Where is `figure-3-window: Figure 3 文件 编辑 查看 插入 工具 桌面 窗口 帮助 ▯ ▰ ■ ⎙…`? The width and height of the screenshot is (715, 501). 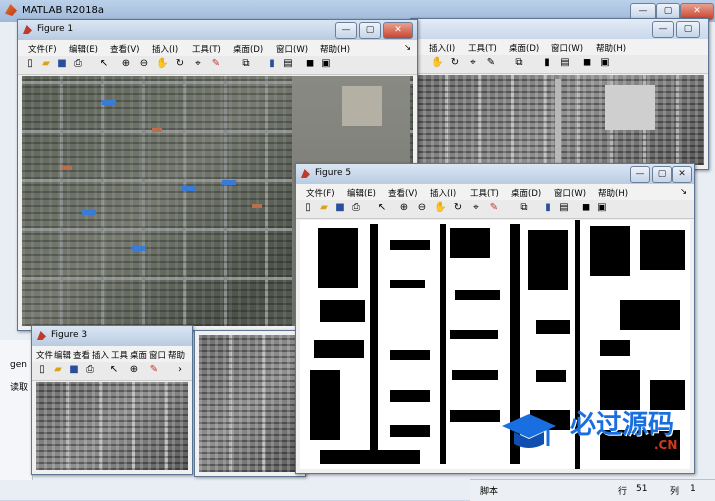 figure-3-window: Figure 3 文件 编辑 查看 插入 工具 桌面 窗口 帮助 ▯ ▰ ■ ⎙… is located at coordinates (112, 400).